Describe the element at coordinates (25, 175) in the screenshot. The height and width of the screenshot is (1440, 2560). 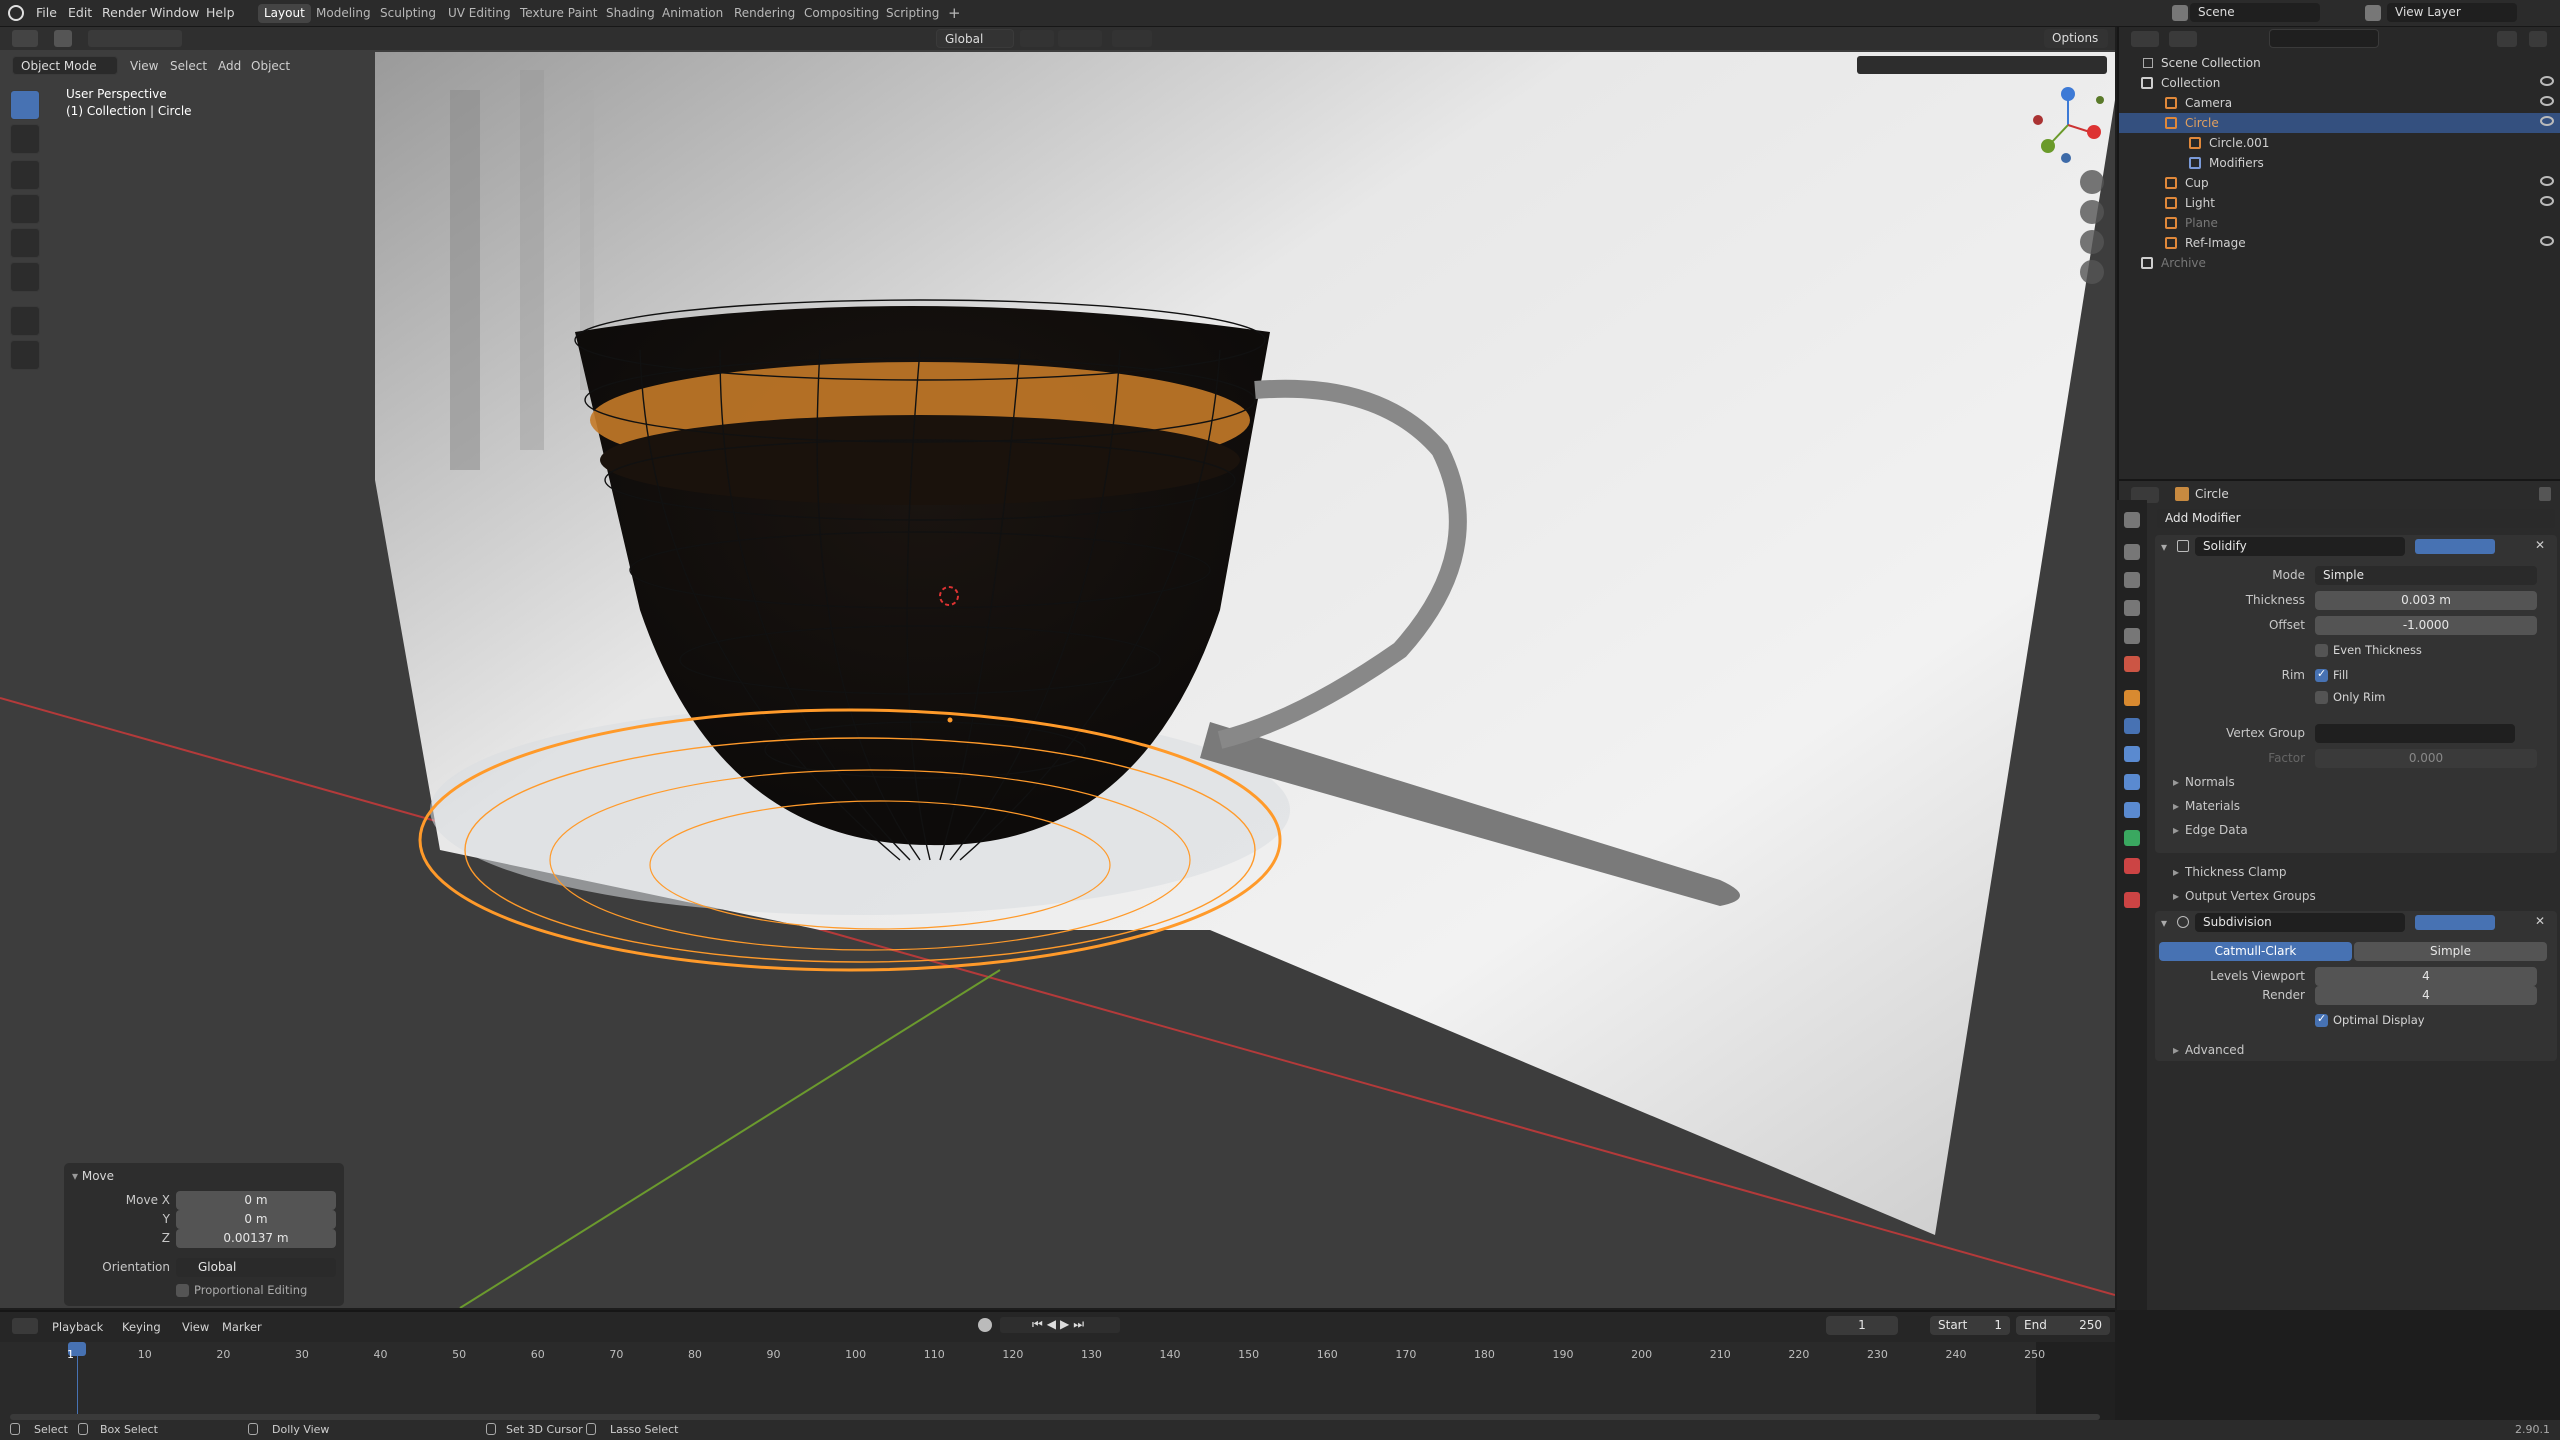
I see `move-icon` at that location.